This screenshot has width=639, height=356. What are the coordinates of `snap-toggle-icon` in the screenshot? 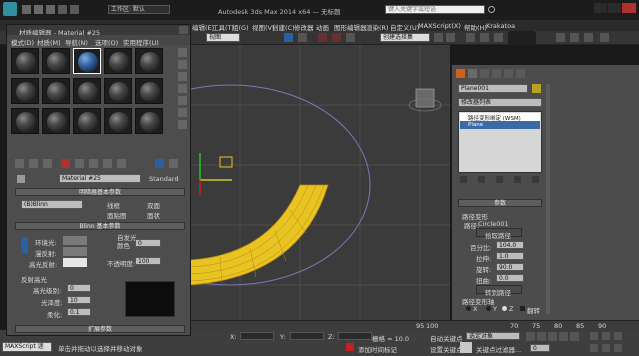 It's located at (322, 37).